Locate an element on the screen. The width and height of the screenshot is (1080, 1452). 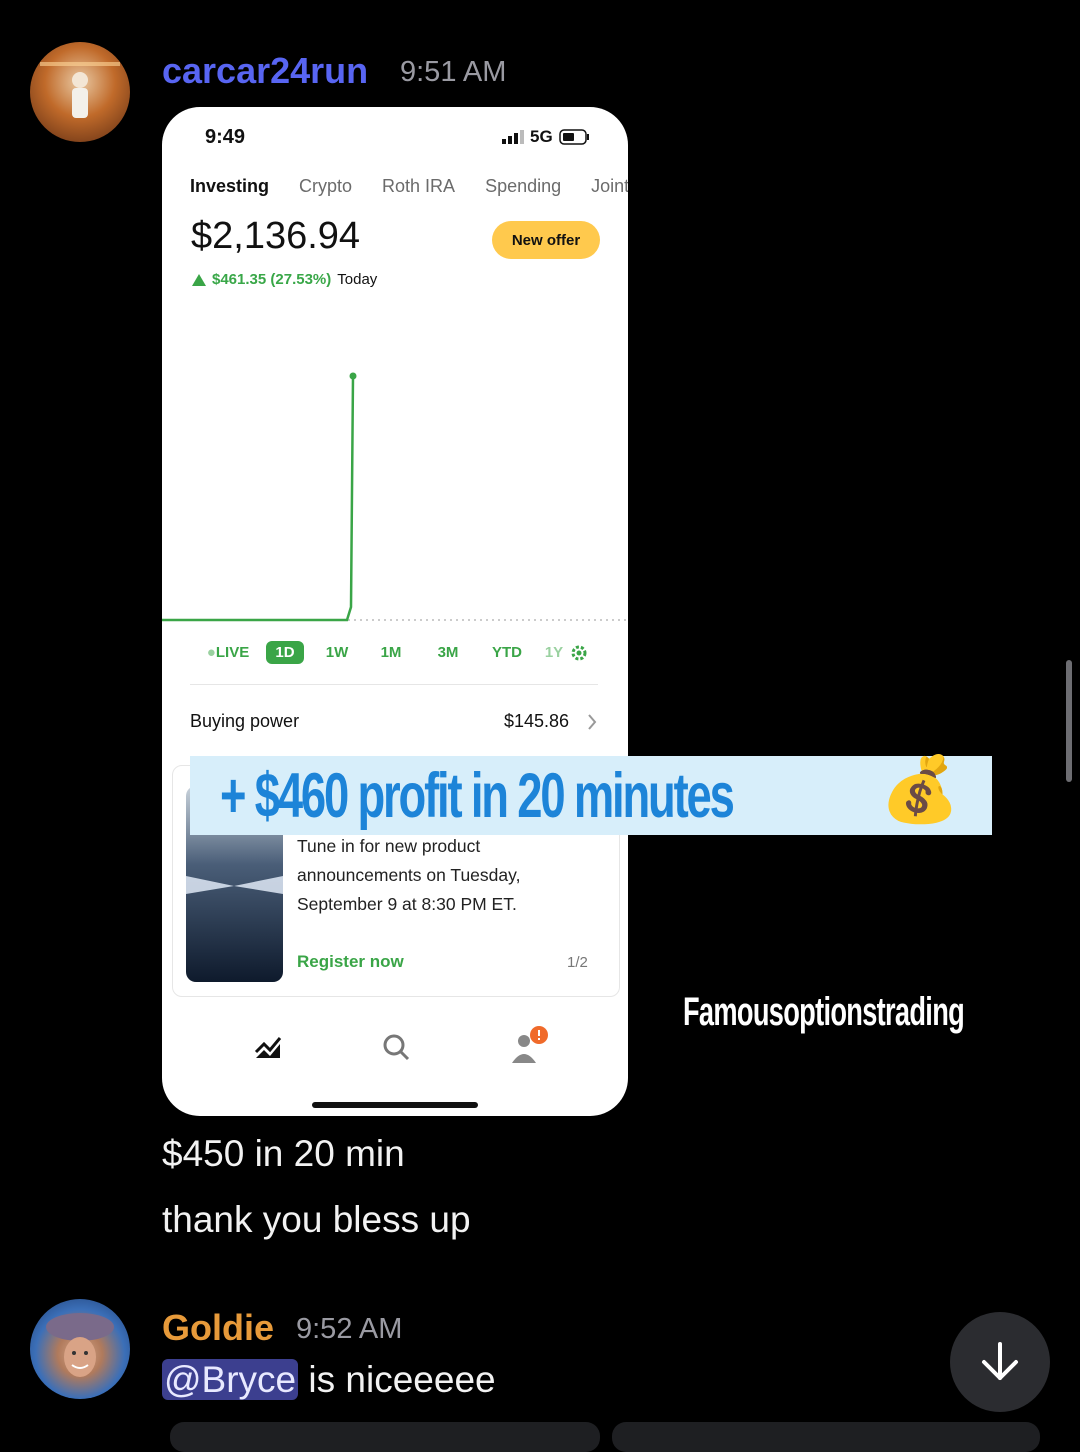
up-triangle-icon is located at coordinates (199, 279).